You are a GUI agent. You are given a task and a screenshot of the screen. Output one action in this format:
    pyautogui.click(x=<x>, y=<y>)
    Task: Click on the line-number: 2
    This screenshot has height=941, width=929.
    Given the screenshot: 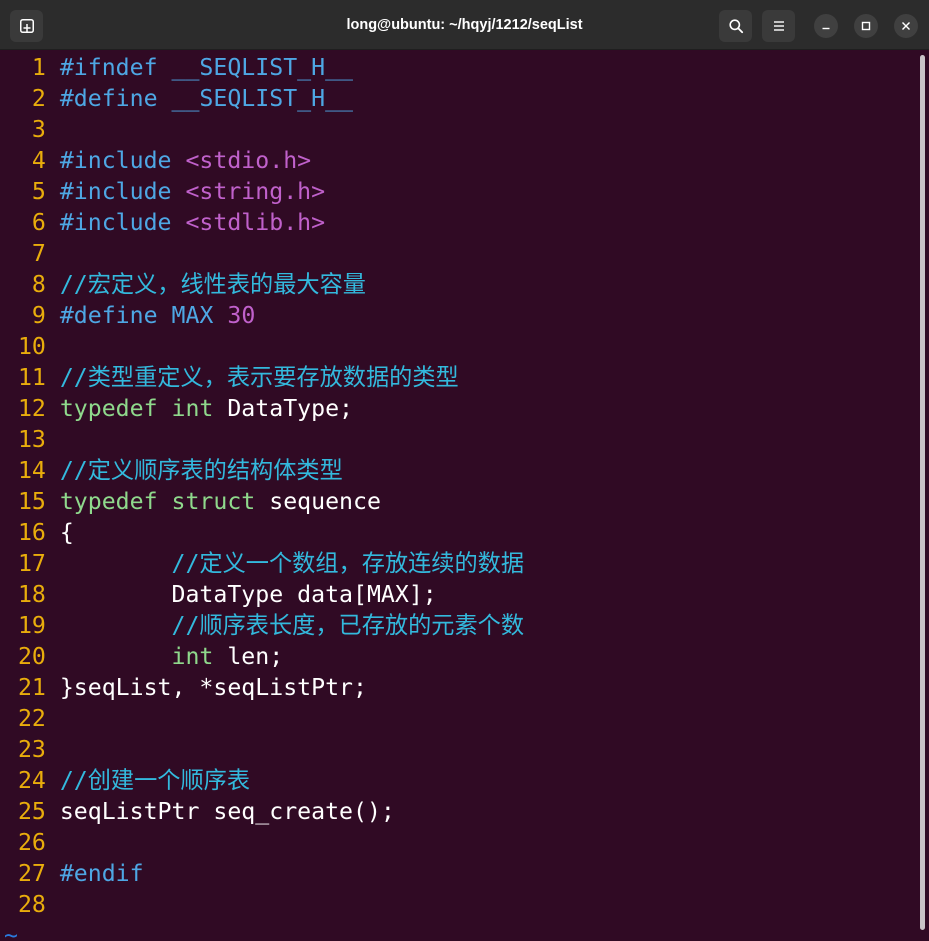 What is the action you would take?
    pyautogui.click(x=38, y=98)
    